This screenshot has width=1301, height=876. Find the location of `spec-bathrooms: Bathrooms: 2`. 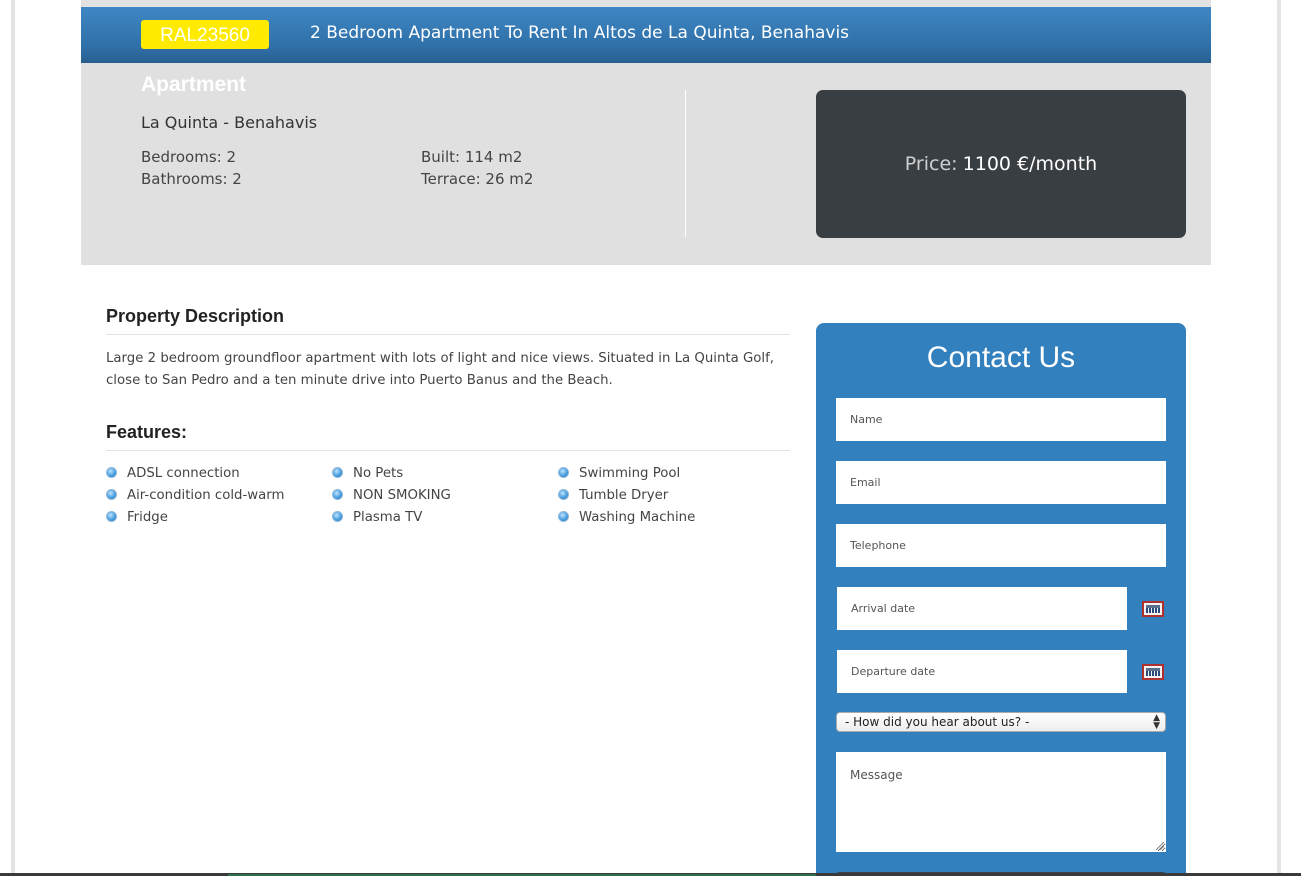

spec-bathrooms: Bathrooms: 2 is located at coordinates (191, 179).